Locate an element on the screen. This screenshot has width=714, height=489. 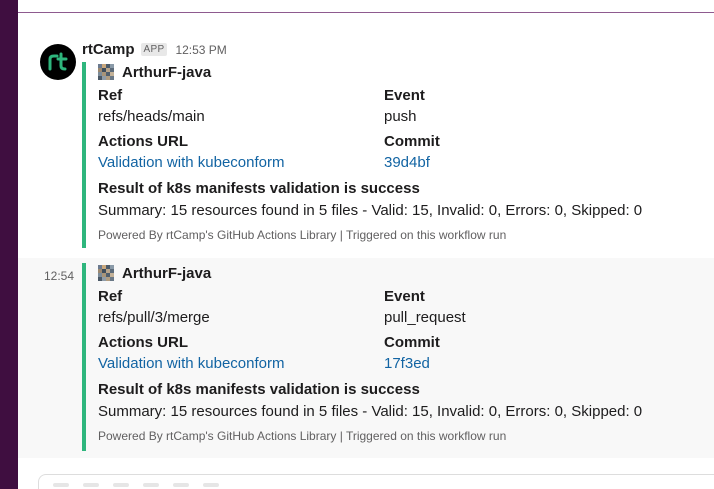
field-event: Event push is located at coordinates (514, 109).